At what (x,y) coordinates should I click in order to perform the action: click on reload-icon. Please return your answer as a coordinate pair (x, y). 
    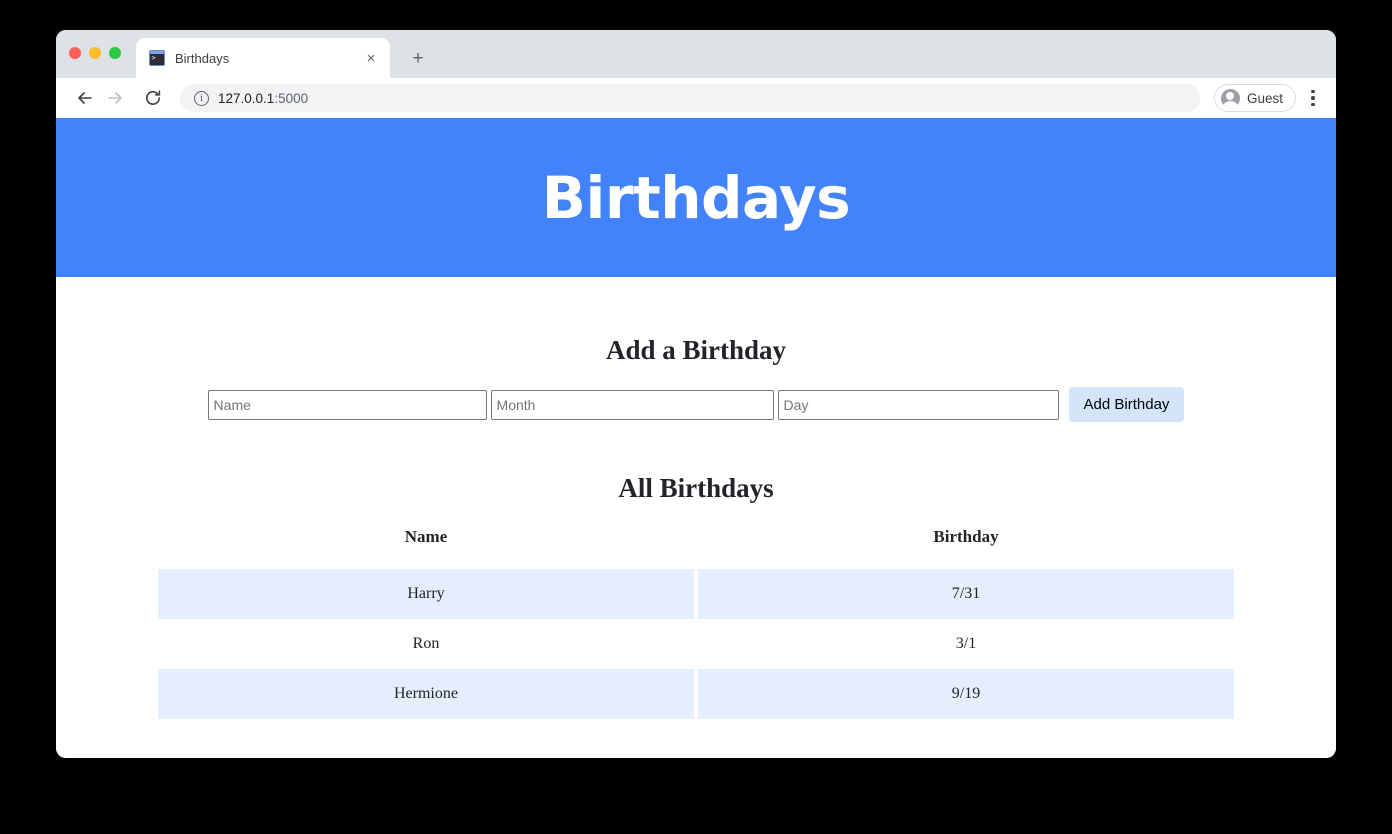
    Looking at the image, I should click on (153, 98).